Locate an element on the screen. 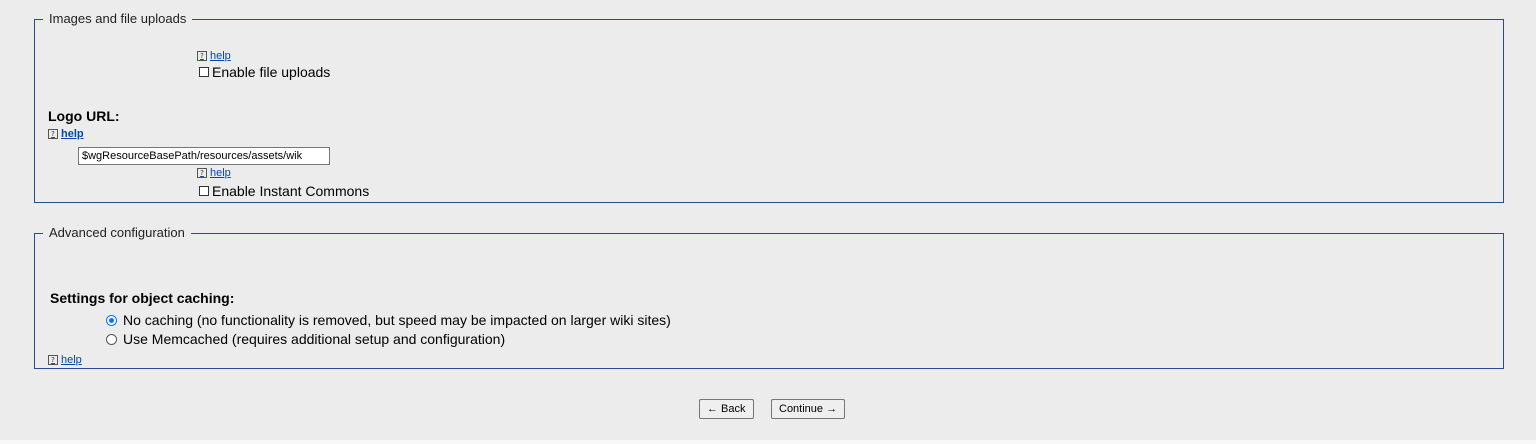 This screenshot has width=1536, height=444. continue-button: Continue → is located at coordinates (808, 409).